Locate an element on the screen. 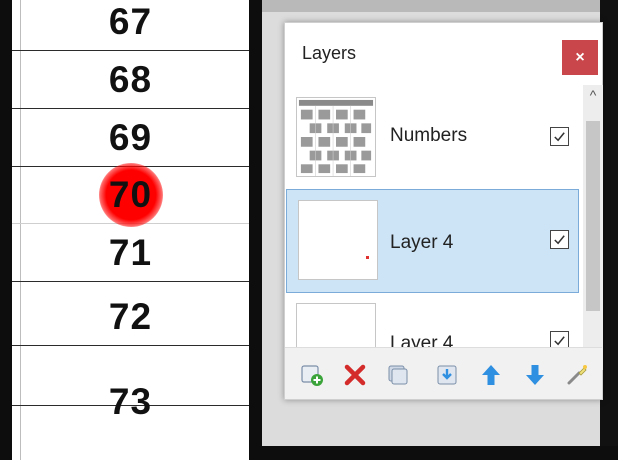  numbers-thumbnail-icon is located at coordinates (336, 137).